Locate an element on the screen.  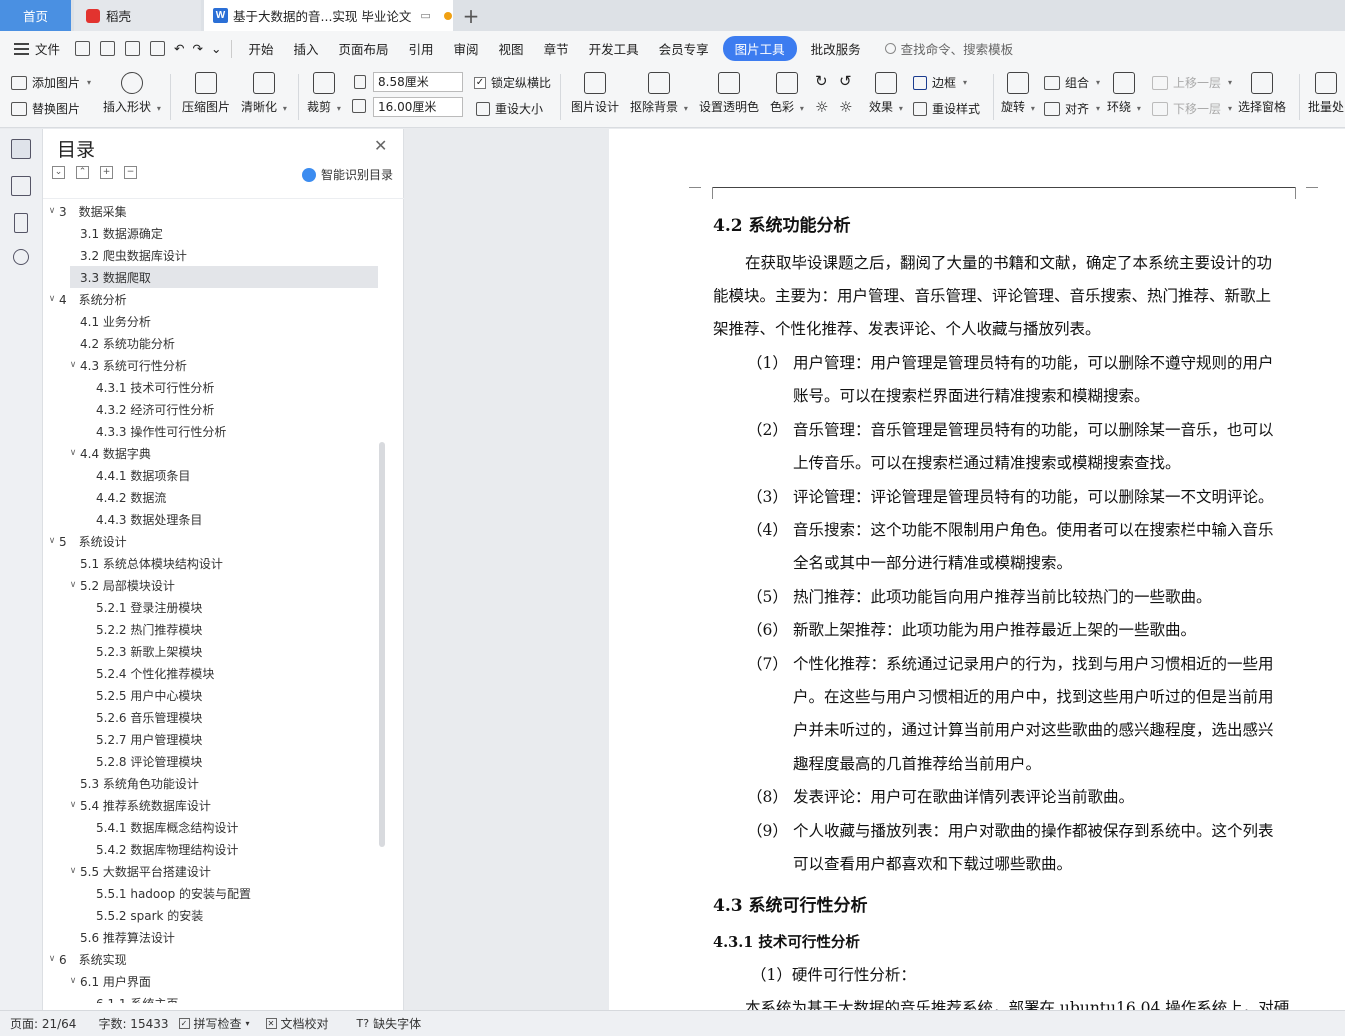
width-input: 16.00厘米 is located at coordinates (418, 107).